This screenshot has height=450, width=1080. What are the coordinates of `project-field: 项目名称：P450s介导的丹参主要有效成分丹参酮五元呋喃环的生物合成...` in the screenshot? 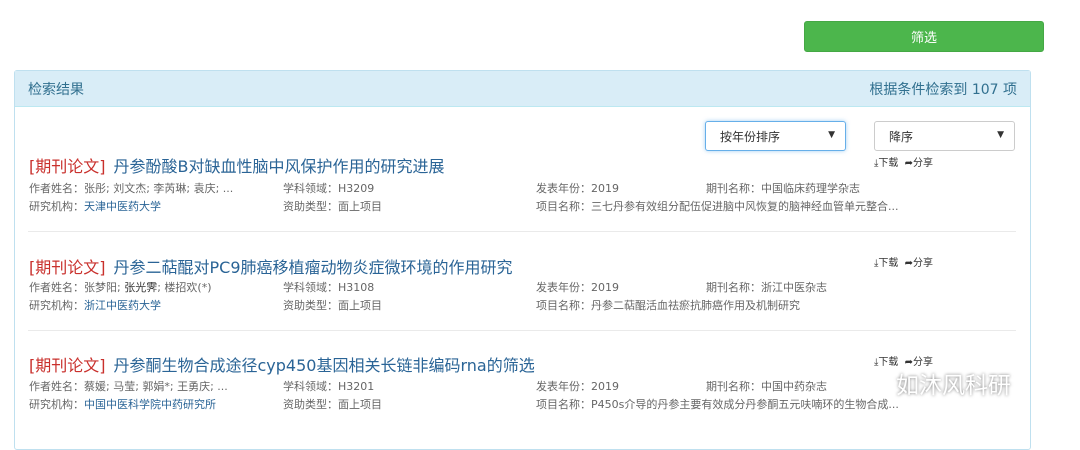 It's located at (717, 404).